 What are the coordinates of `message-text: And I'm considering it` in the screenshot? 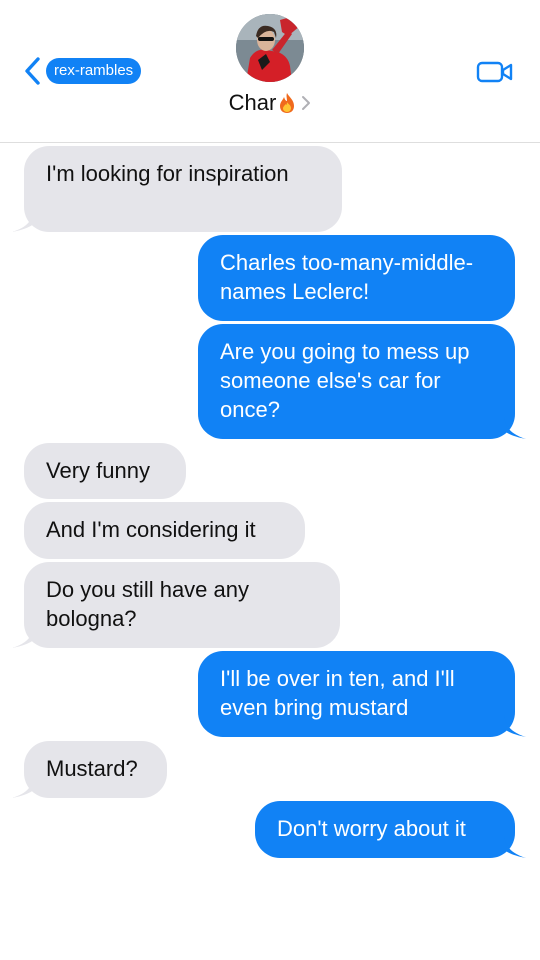 It's located at (151, 529).